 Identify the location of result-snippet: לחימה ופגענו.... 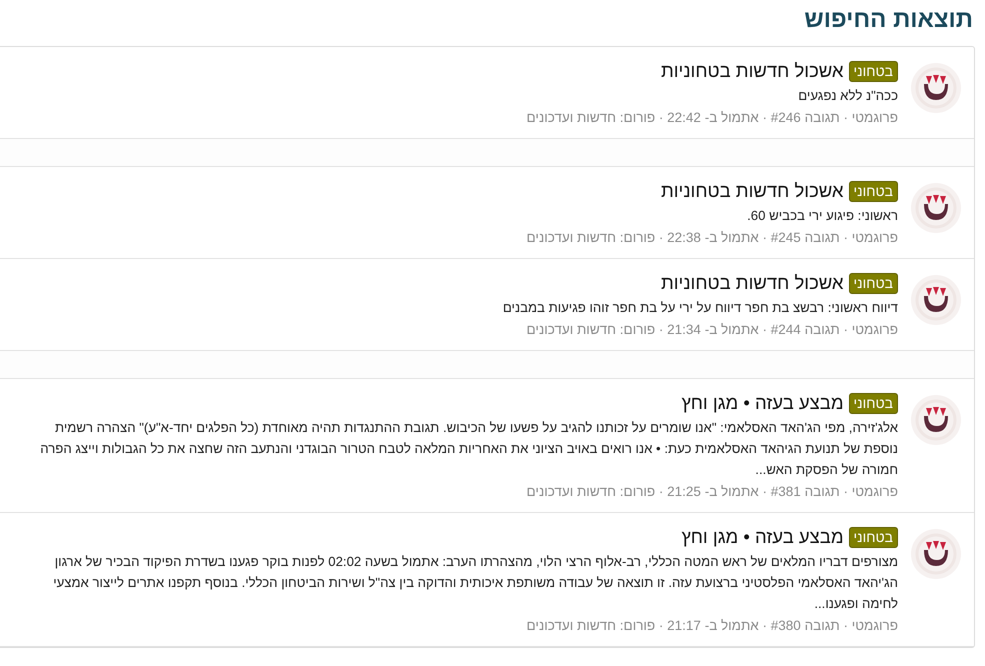
(855, 604).